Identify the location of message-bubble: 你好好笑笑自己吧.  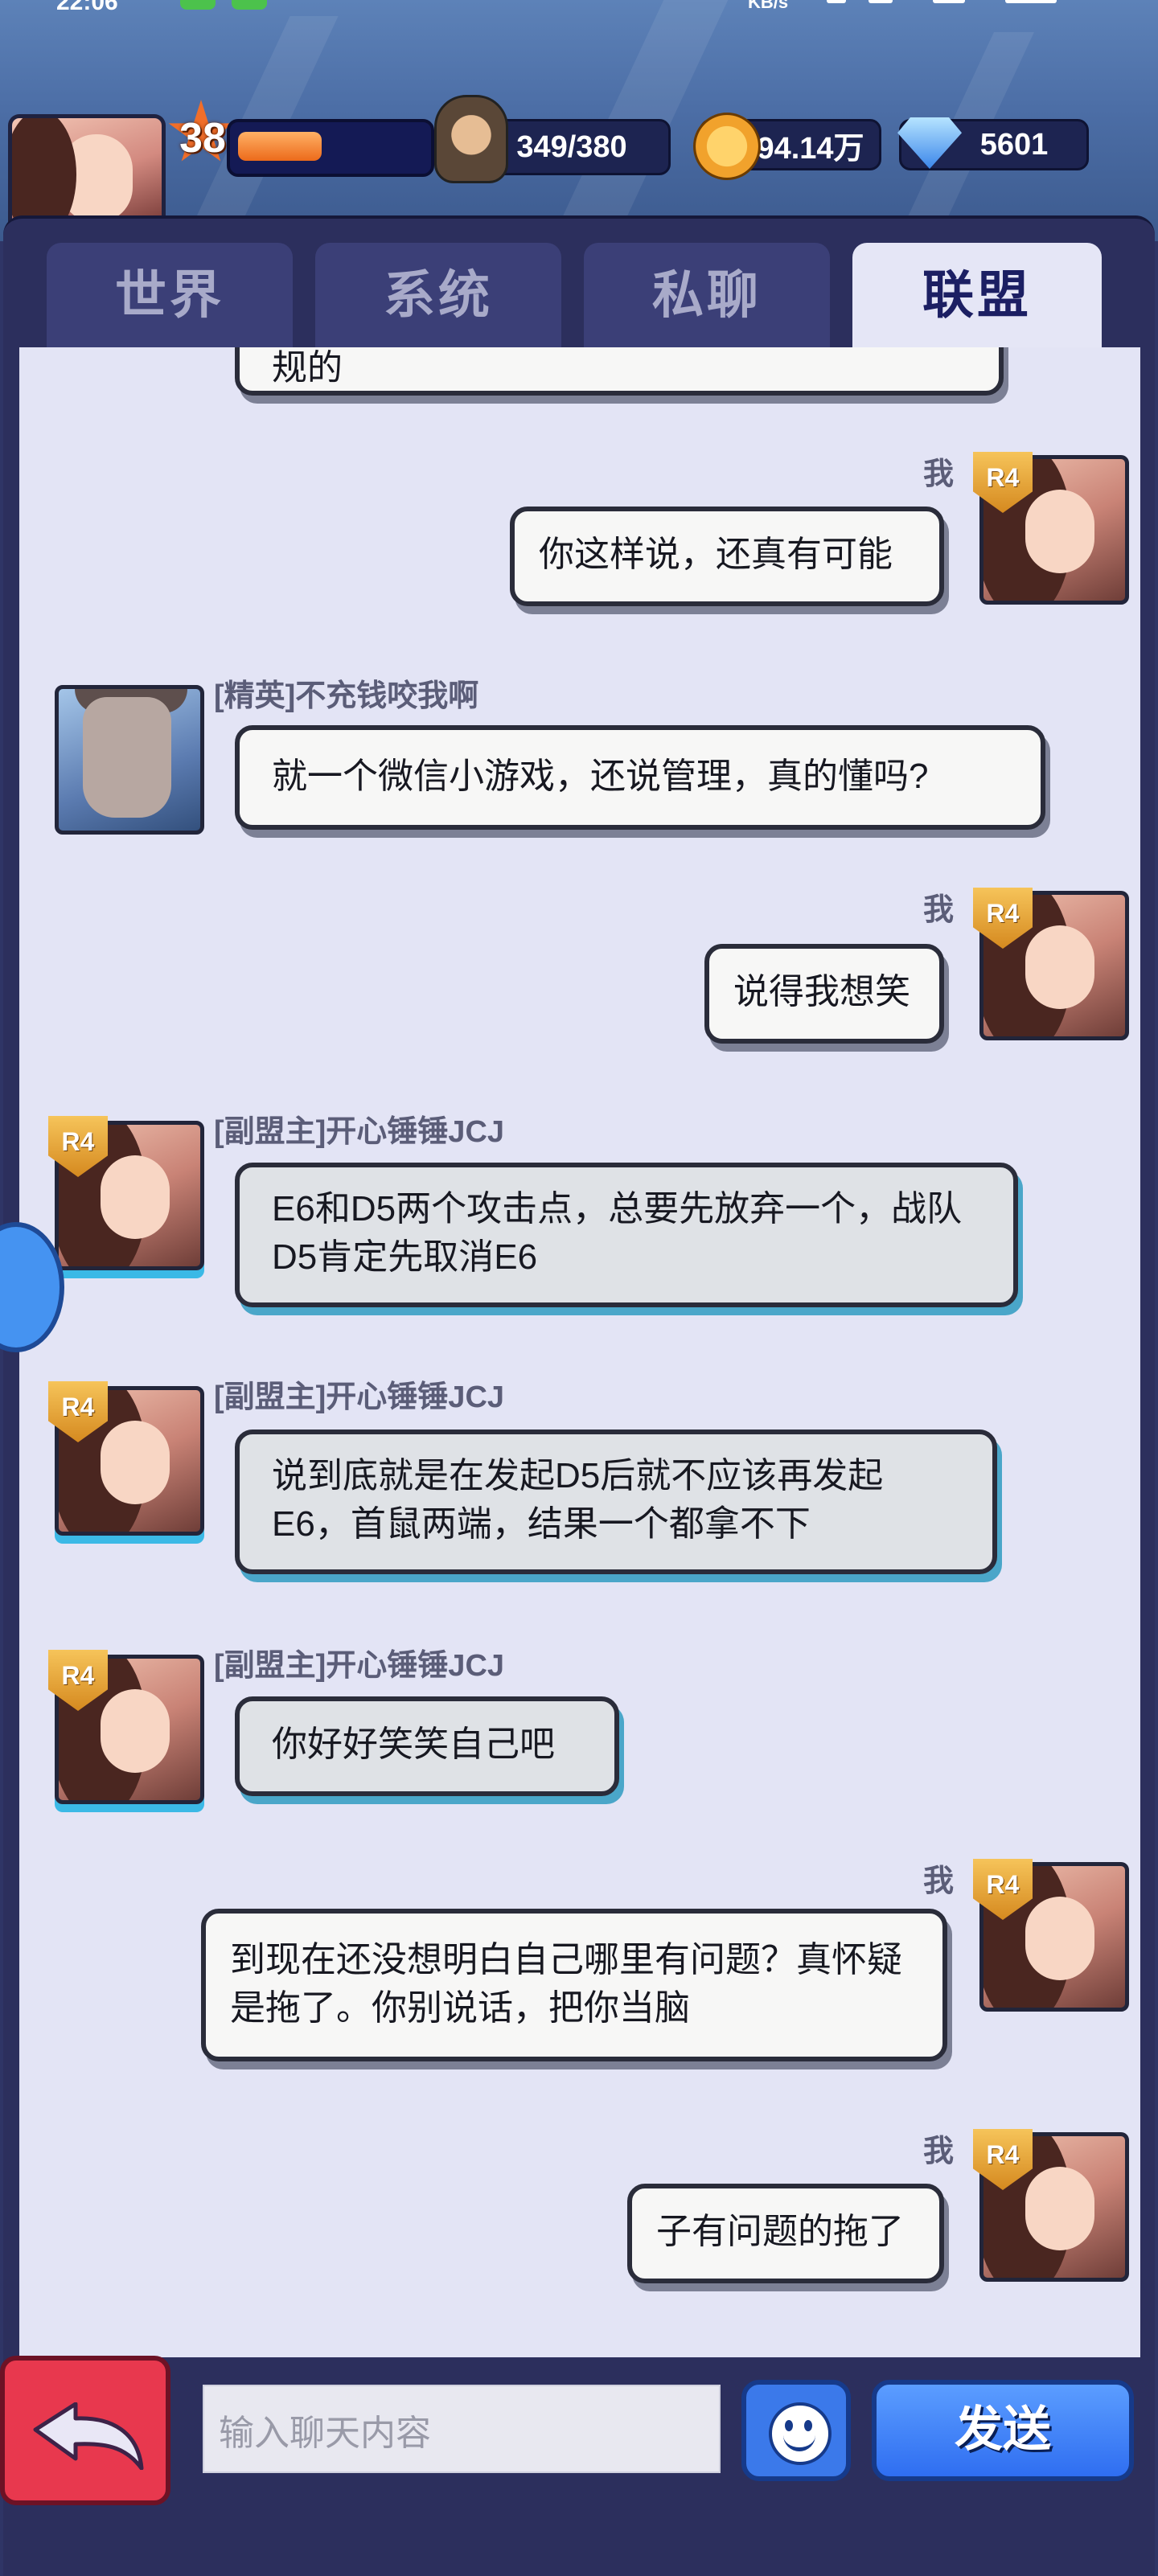
(427, 1746).